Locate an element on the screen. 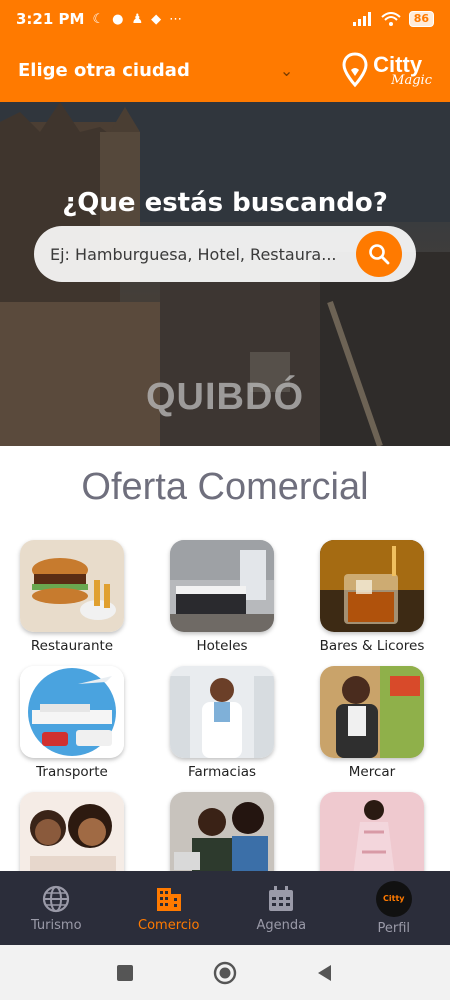 The height and width of the screenshot is (1000, 450). nav-label: Comercio is located at coordinates (169, 925).